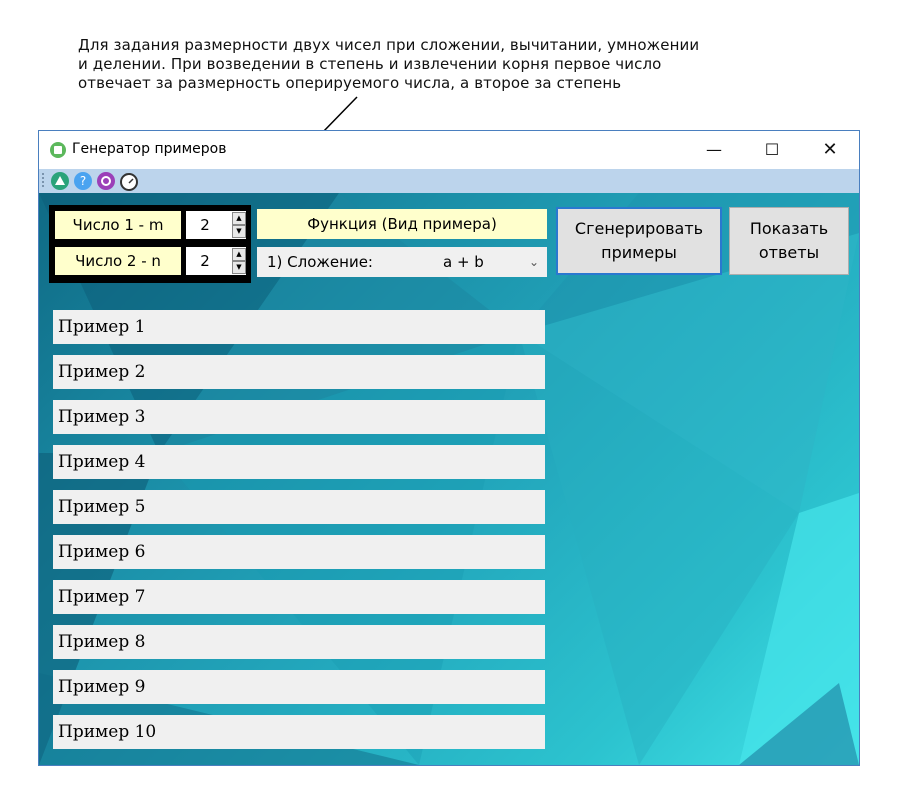 The height and width of the screenshot is (800, 900). What do you see at coordinates (299, 507) in the screenshot?
I see `example-field: Пример 5` at bounding box center [299, 507].